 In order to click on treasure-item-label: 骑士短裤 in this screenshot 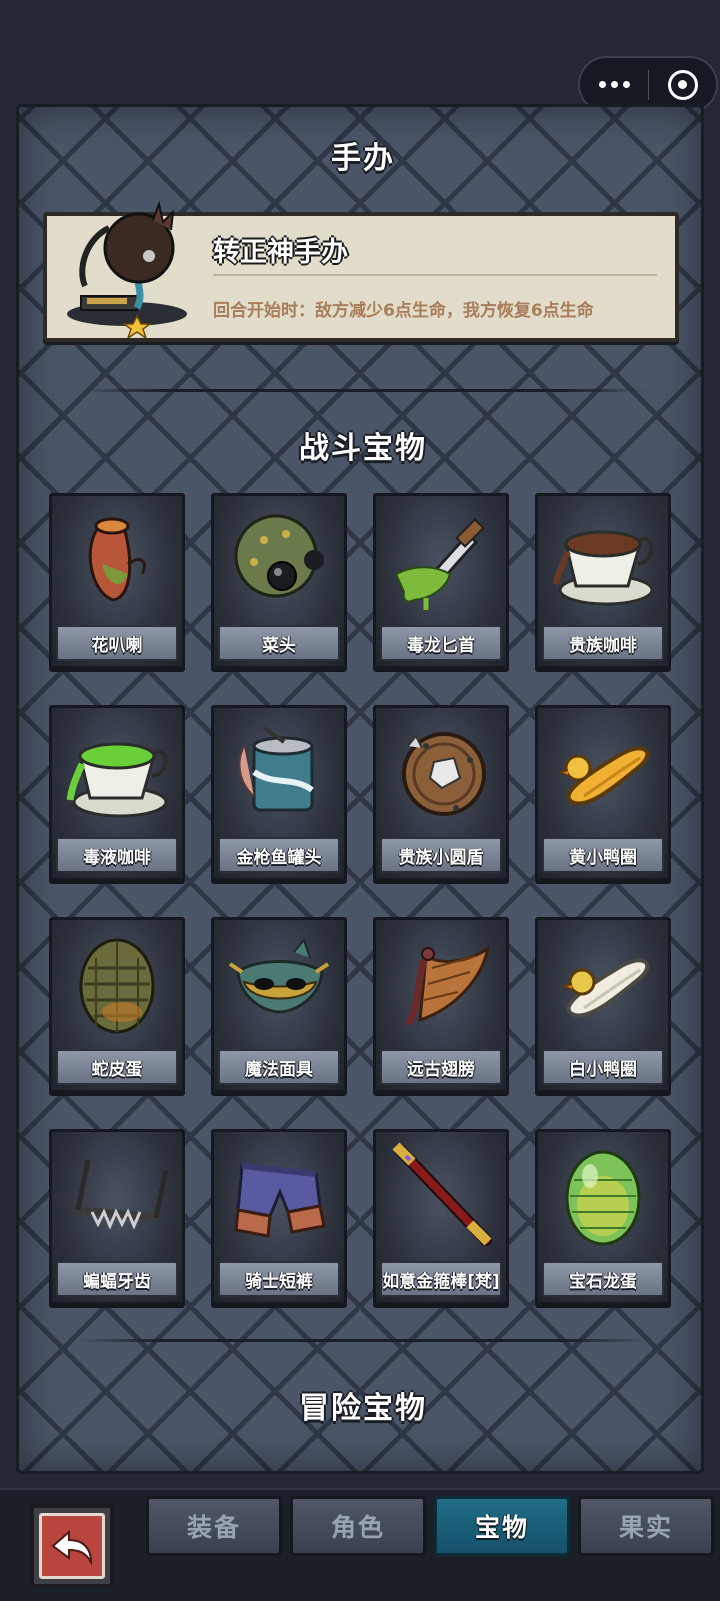, I will do `click(279, 1279)`.